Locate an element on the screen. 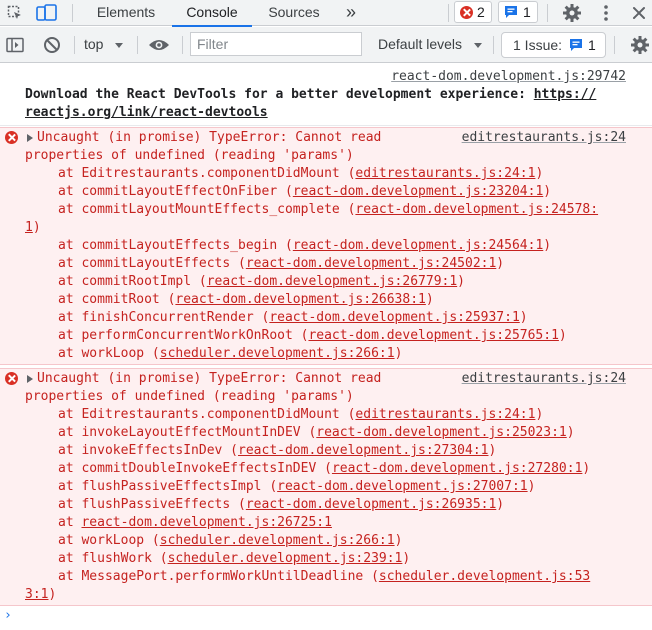  stack-frame-link: react-dom.development.js:26935:1 is located at coordinates (371, 504).